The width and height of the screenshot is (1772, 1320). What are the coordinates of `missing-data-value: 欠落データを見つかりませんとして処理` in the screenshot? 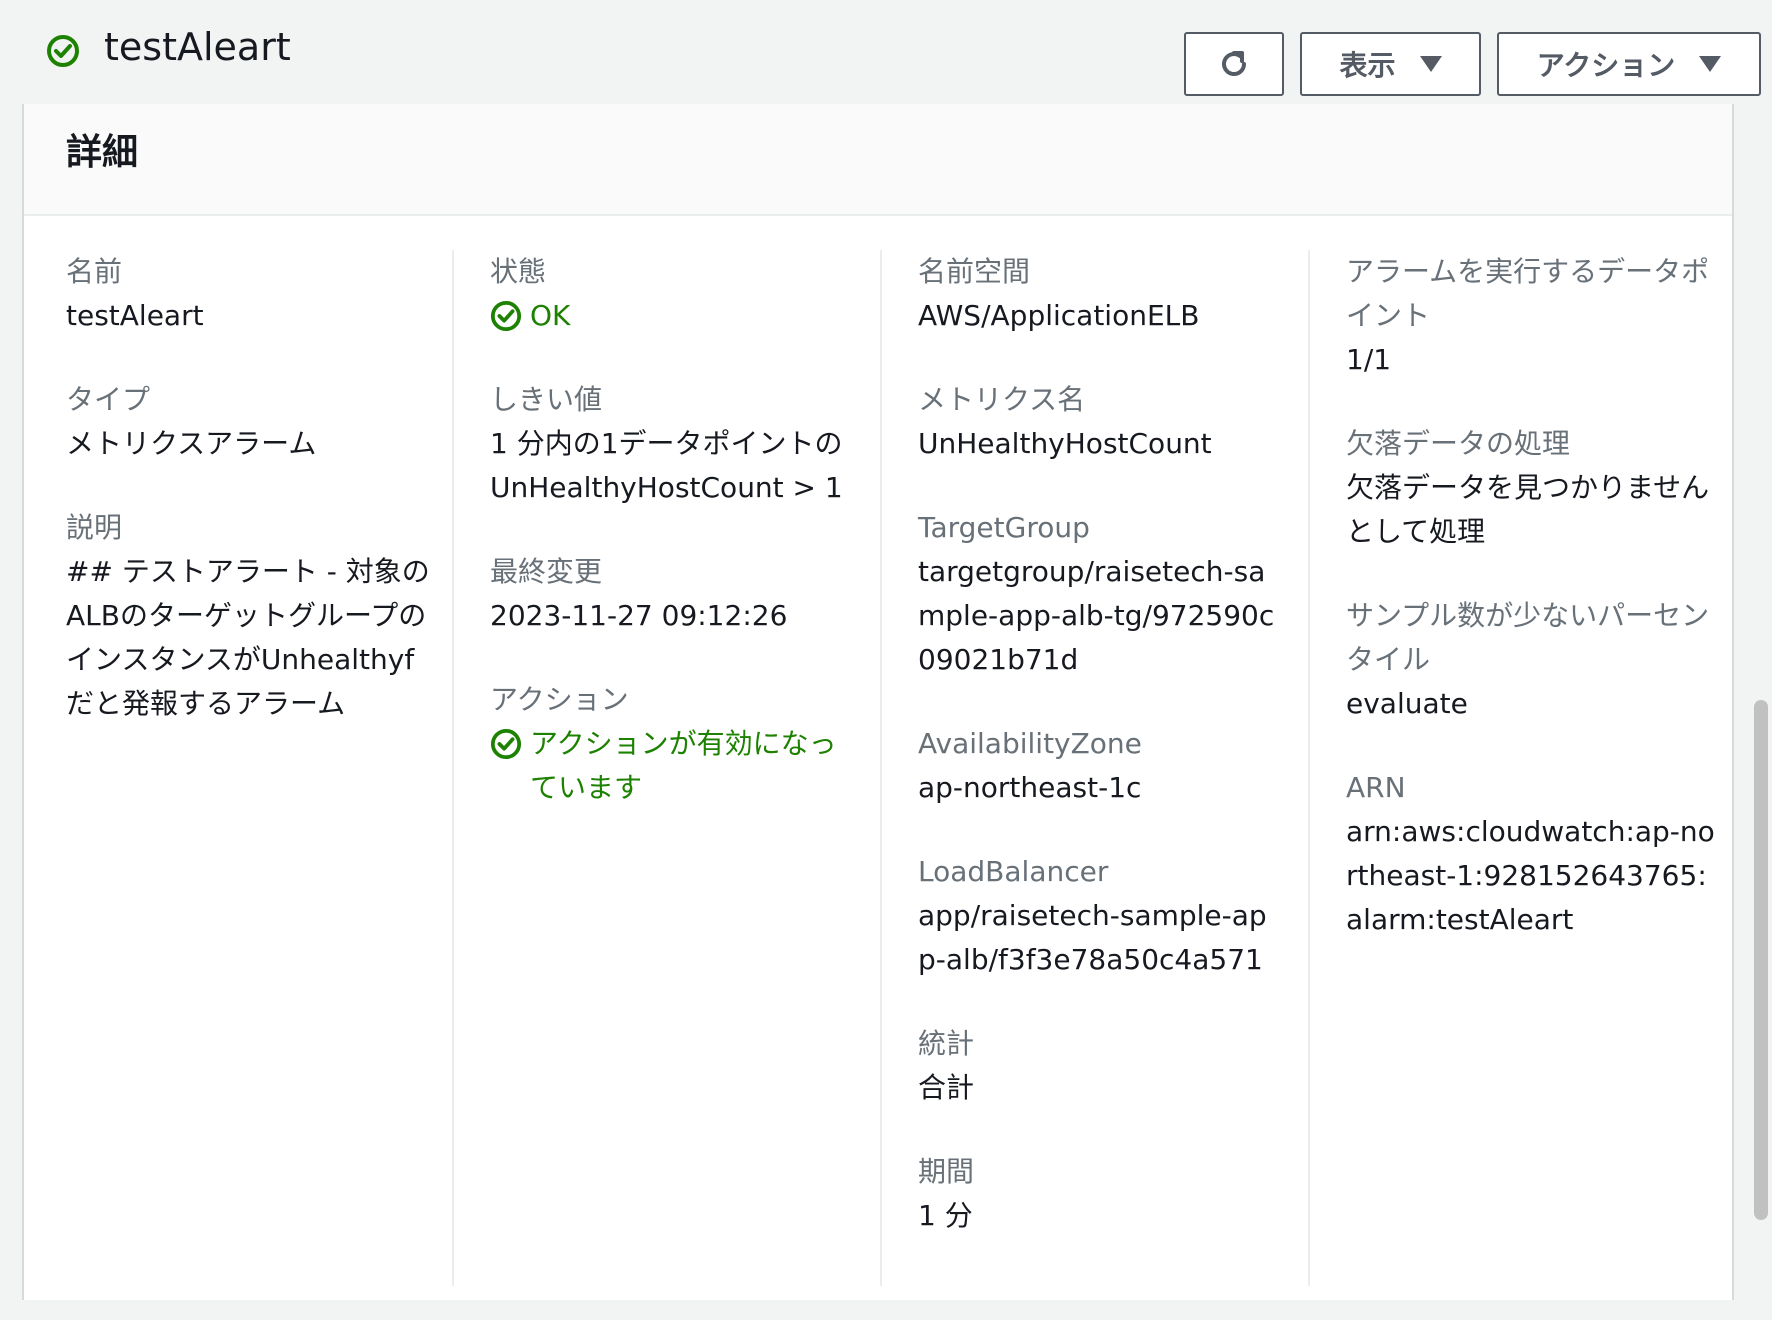 It's located at (1528, 509).